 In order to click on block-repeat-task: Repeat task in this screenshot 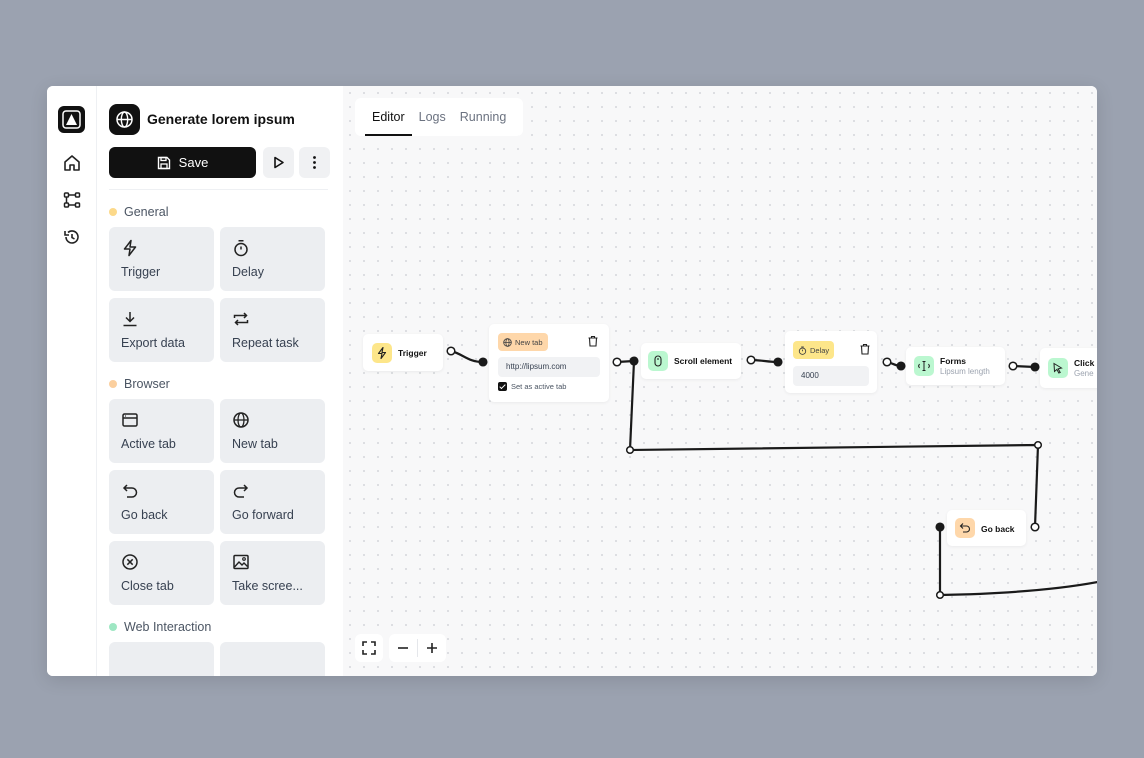, I will do `click(272, 330)`.